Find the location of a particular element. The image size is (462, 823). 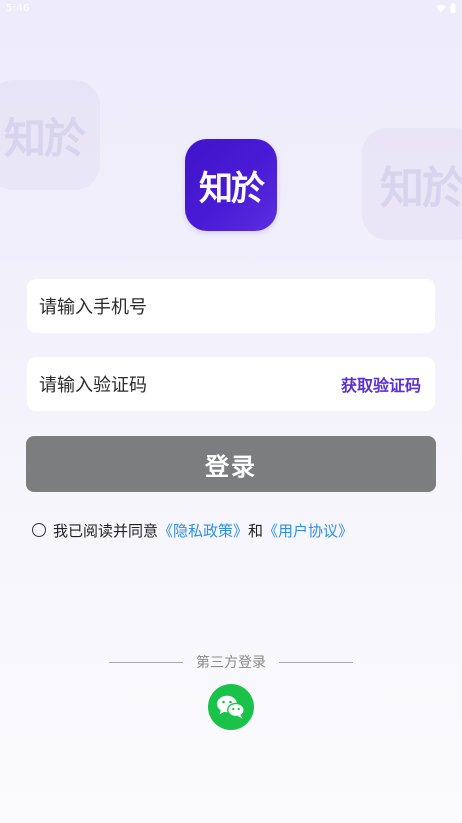

status-time: 5:46 is located at coordinates (18, 8).